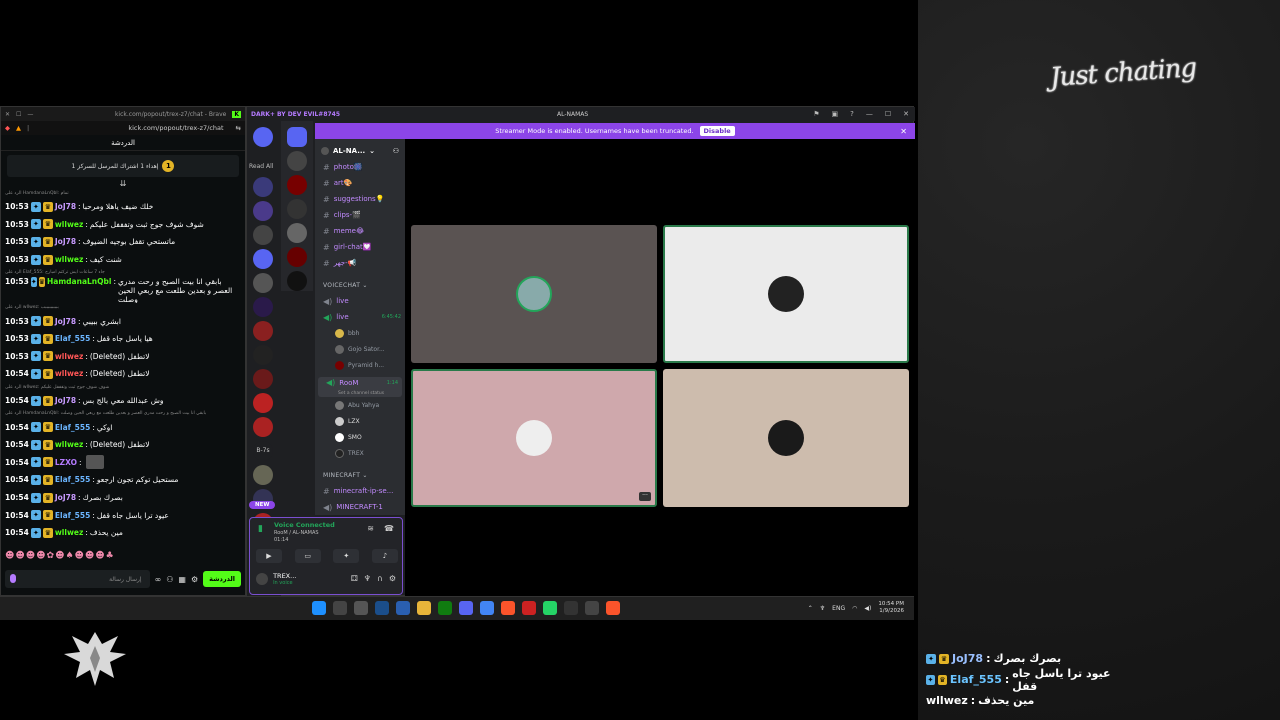  I want to click on voice-channel: ◀) MINECRAFT-1, so click(360, 507).